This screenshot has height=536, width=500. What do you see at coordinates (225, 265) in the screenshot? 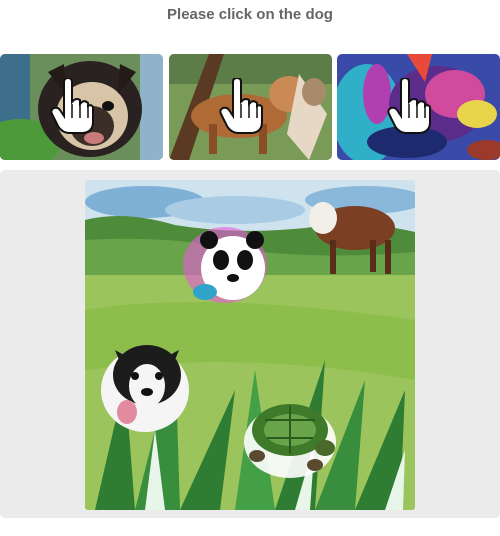
I see `panda-figure` at bounding box center [225, 265].